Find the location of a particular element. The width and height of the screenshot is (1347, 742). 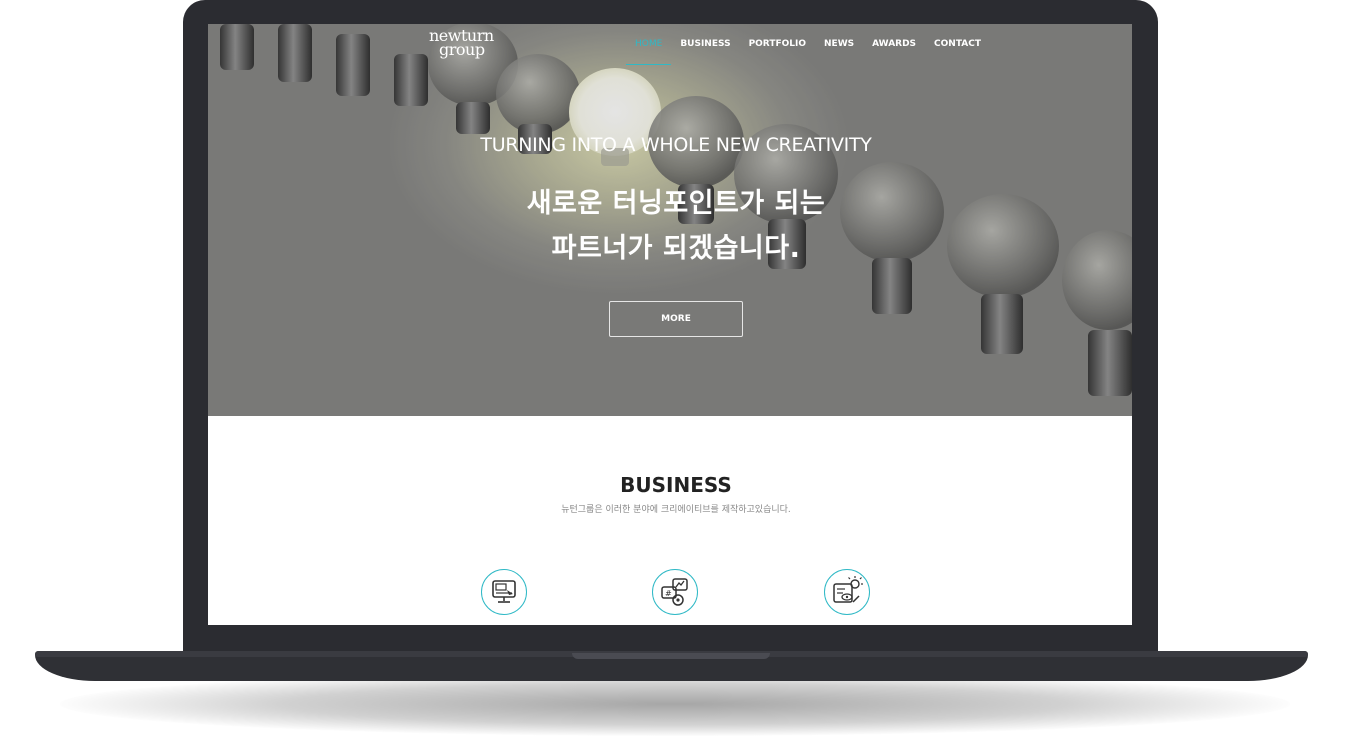

hero-headline-line1: 새로운 터닝포인트가 되는 is located at coordinates (676, 203).